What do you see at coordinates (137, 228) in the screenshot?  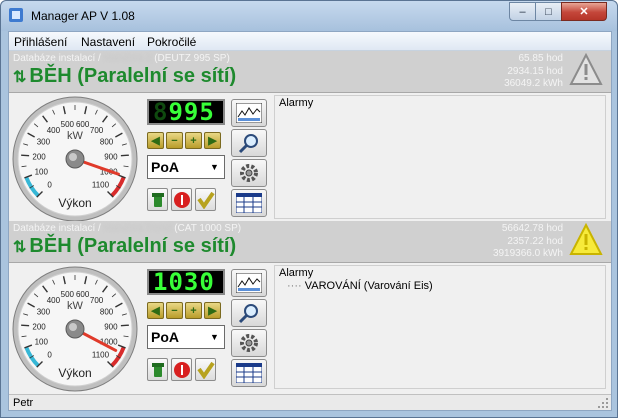 I see `db-name: Mandora Trend` at bounding box center [137, 228].